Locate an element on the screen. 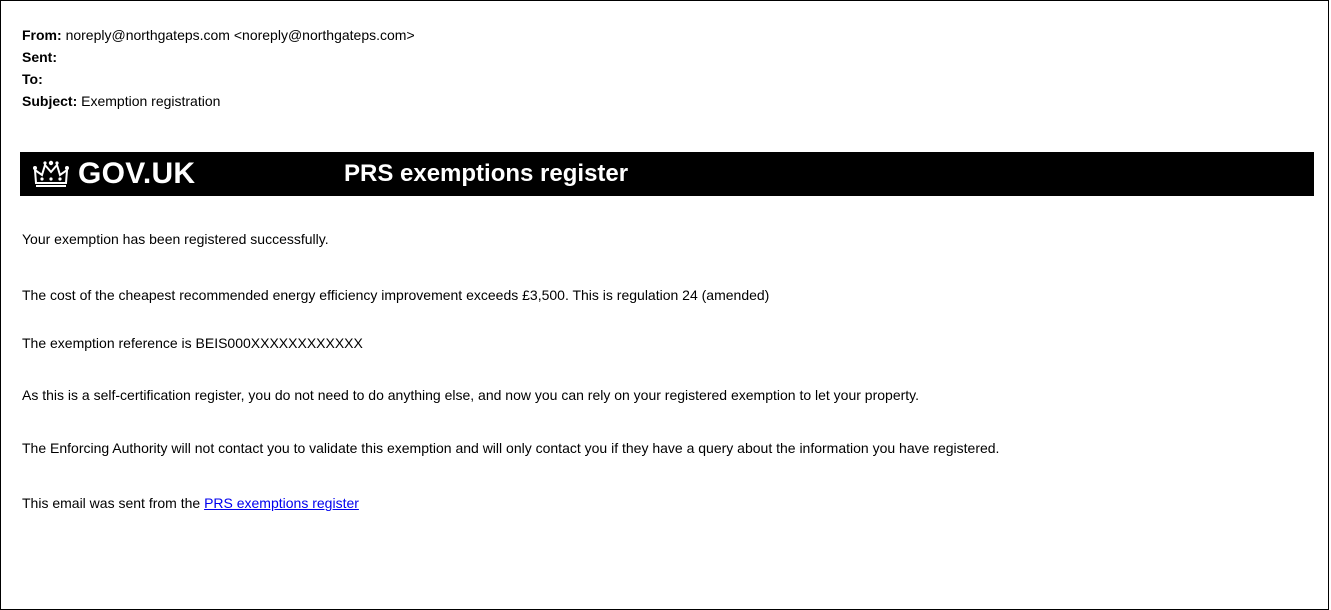 The height and width of the screenshot is (610, 1331). sent-label: Sent: is located at coordinates (39, 57).